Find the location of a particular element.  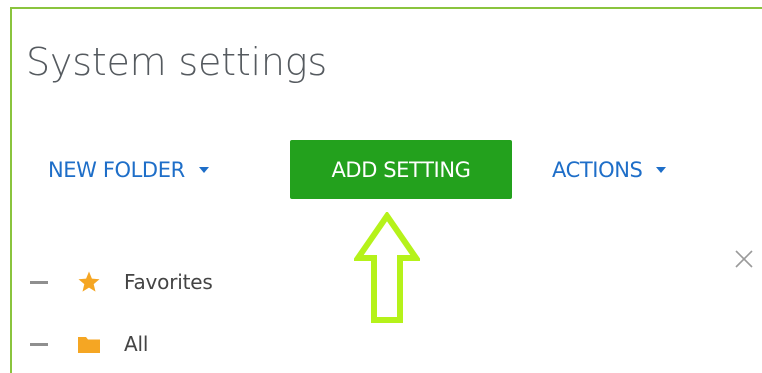

folder-icon is located at coordinates (89, 344).